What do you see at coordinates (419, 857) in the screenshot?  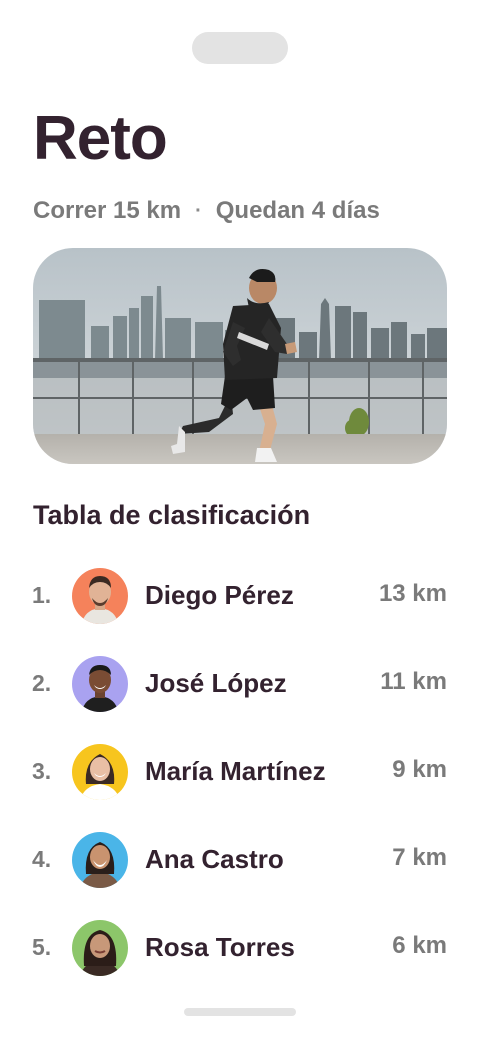 I see `runner-distance: 7 km` at bounding box center [419, 857].